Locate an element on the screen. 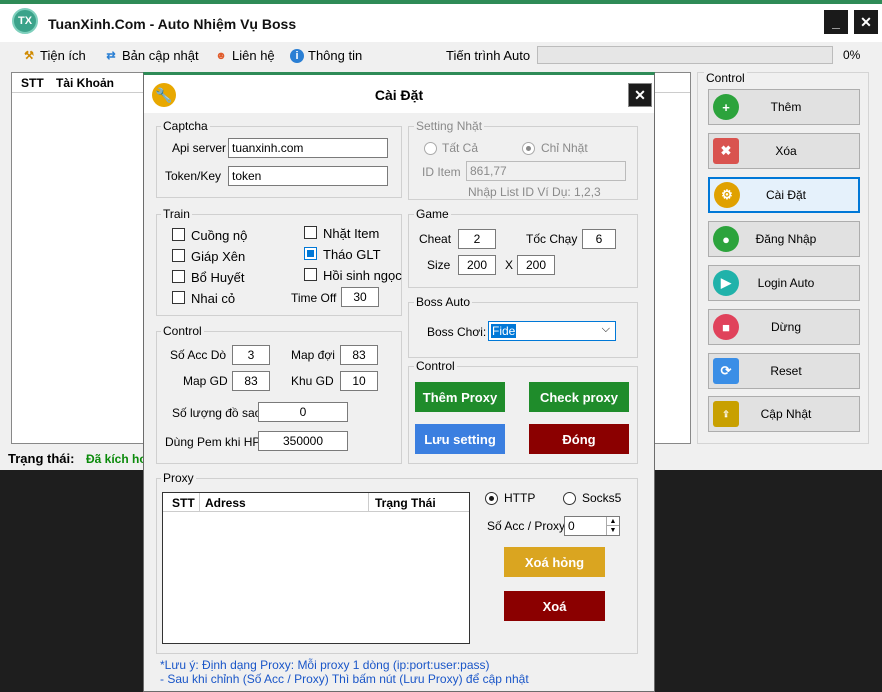 The height and width of the screenshot is (692, 882). control-button-update: ⇪ Cập Nhật is located at coordinates (784, 414).